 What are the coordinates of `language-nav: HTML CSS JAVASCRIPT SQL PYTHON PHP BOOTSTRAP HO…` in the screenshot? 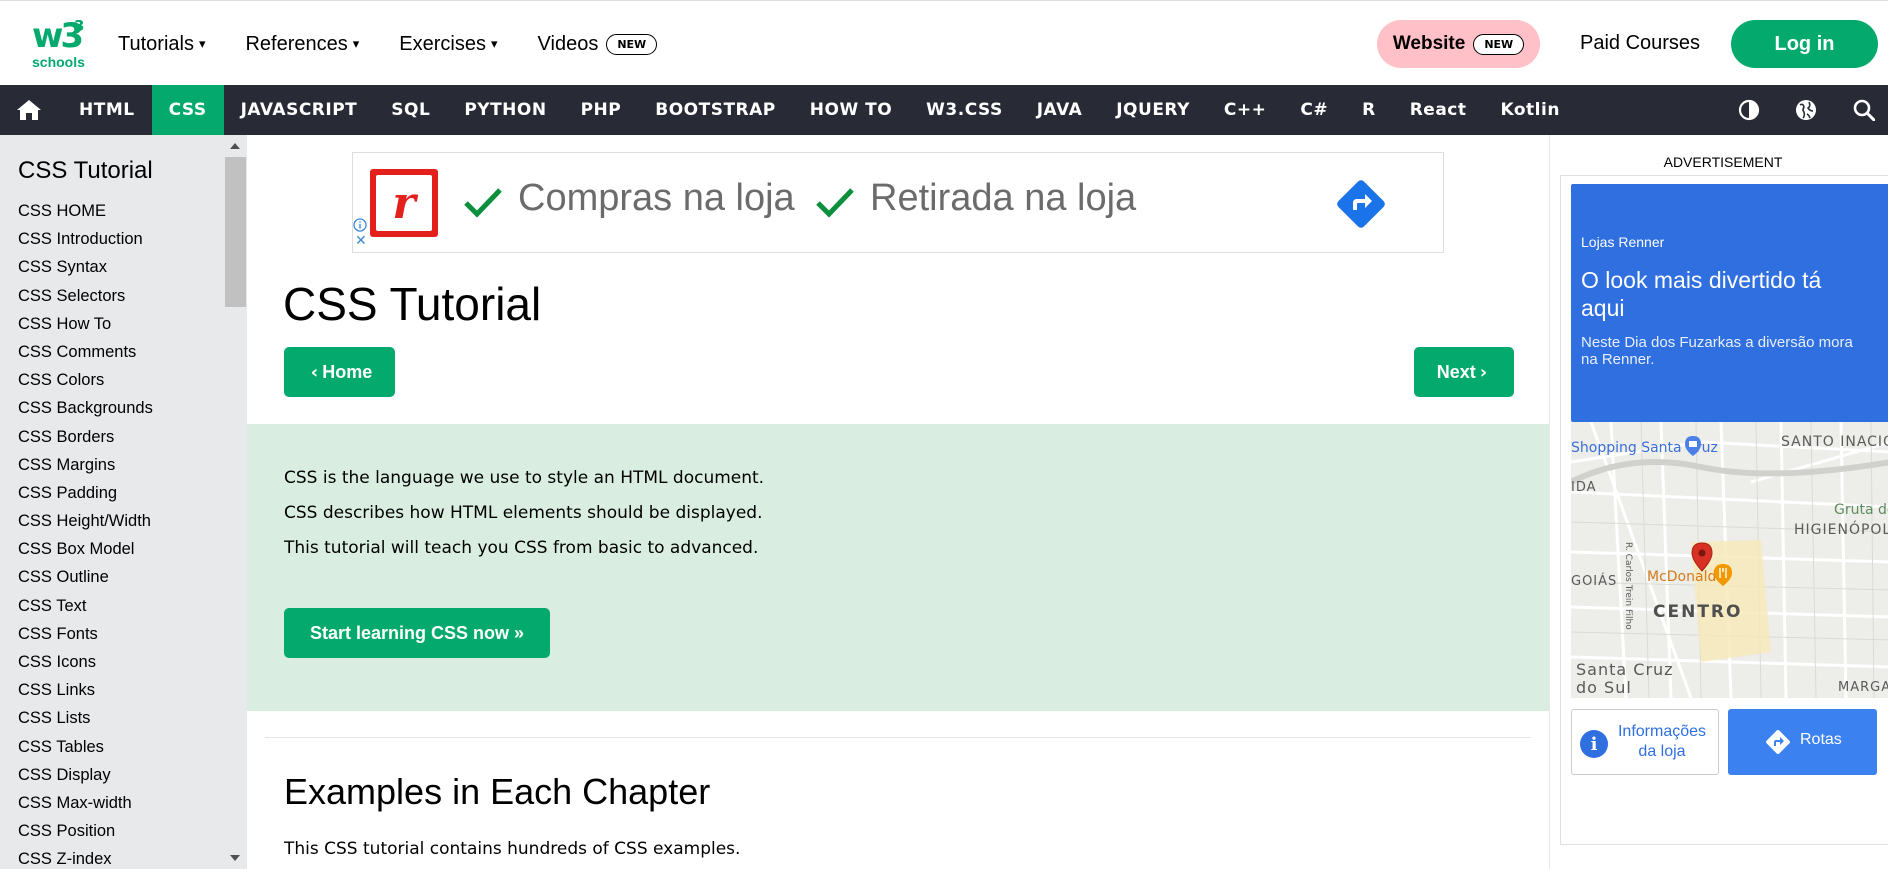 It's located at (944, 110).